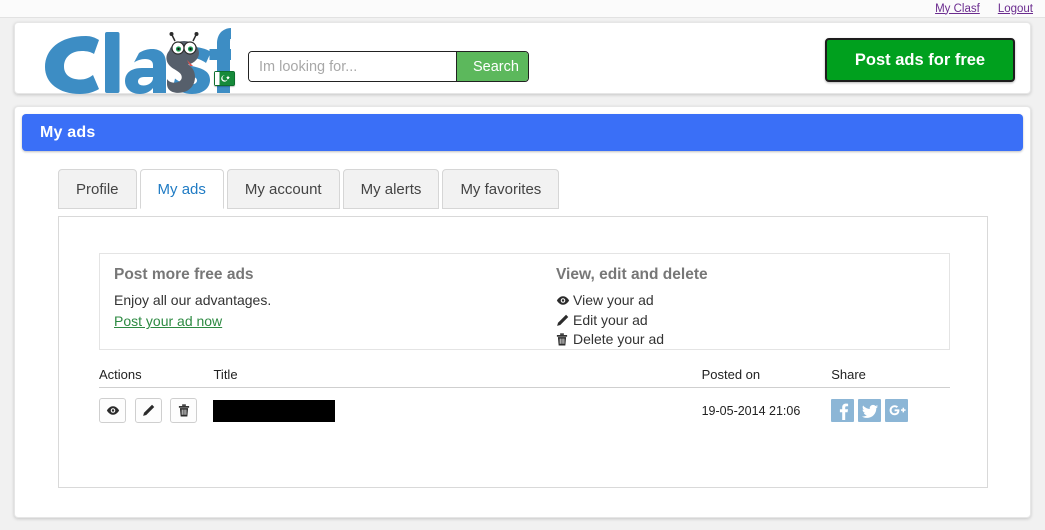 The image size is (1045, 530). I want to click on legend-edit-row: Edit your ad, so click(632, 321).